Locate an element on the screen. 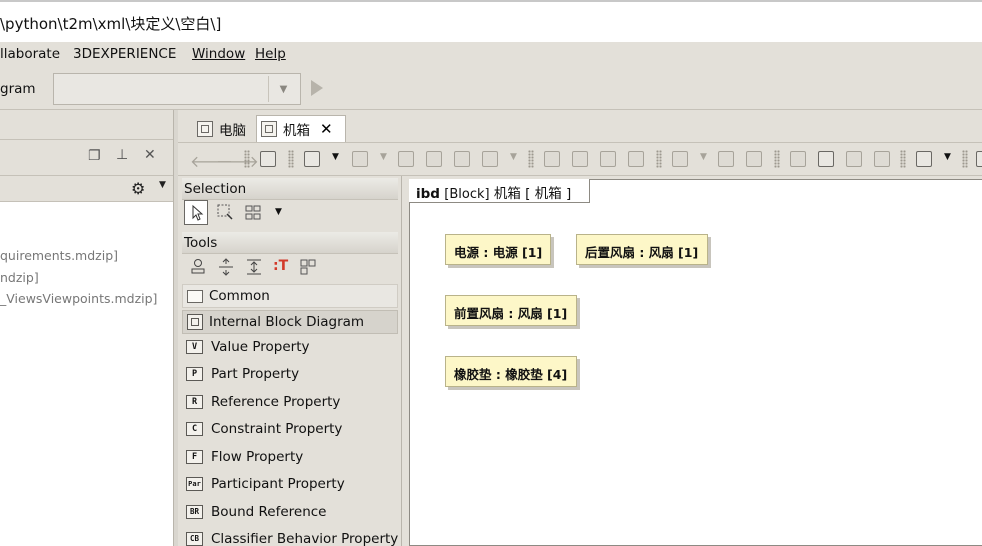 This screenshot has height=546, width=982. tree-layout-icon is located at coordinates (312, 159).